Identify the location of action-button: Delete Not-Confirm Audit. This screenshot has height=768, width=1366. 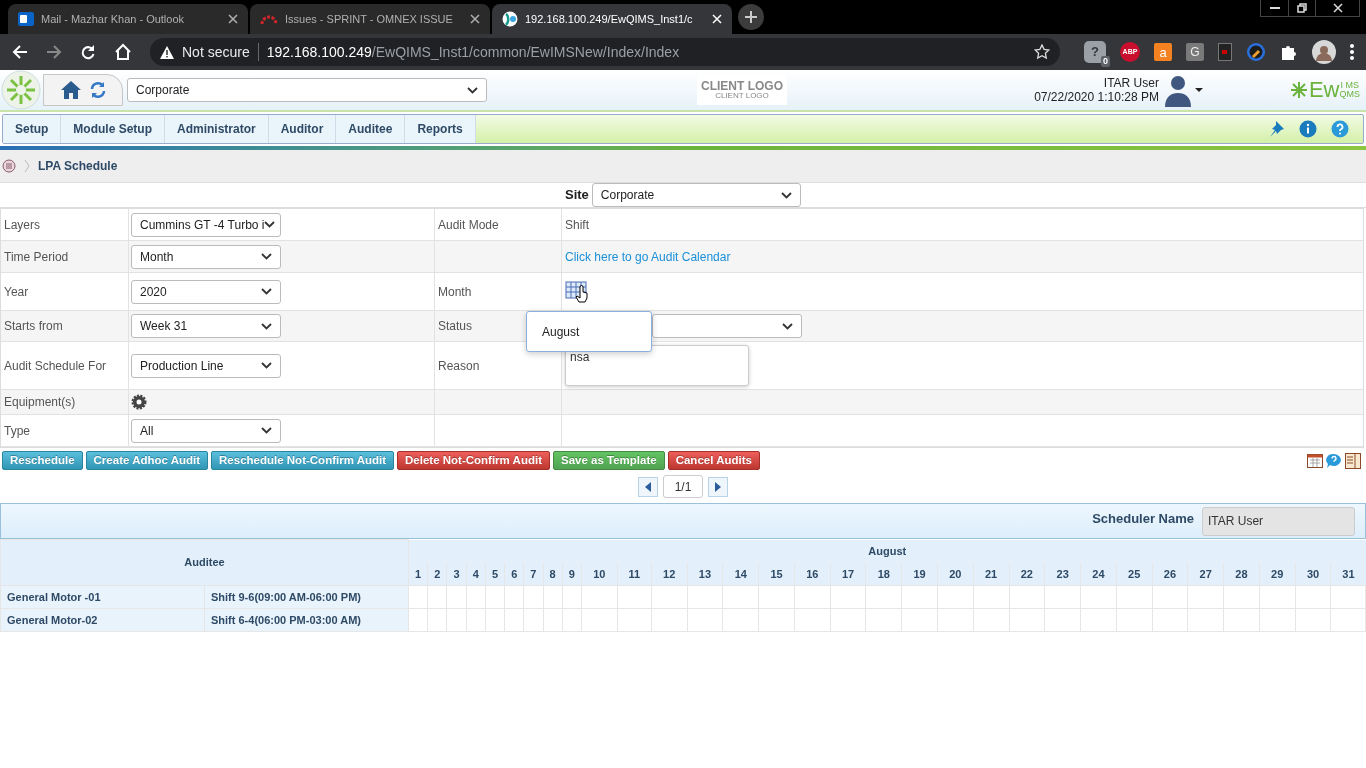
(473, 460).